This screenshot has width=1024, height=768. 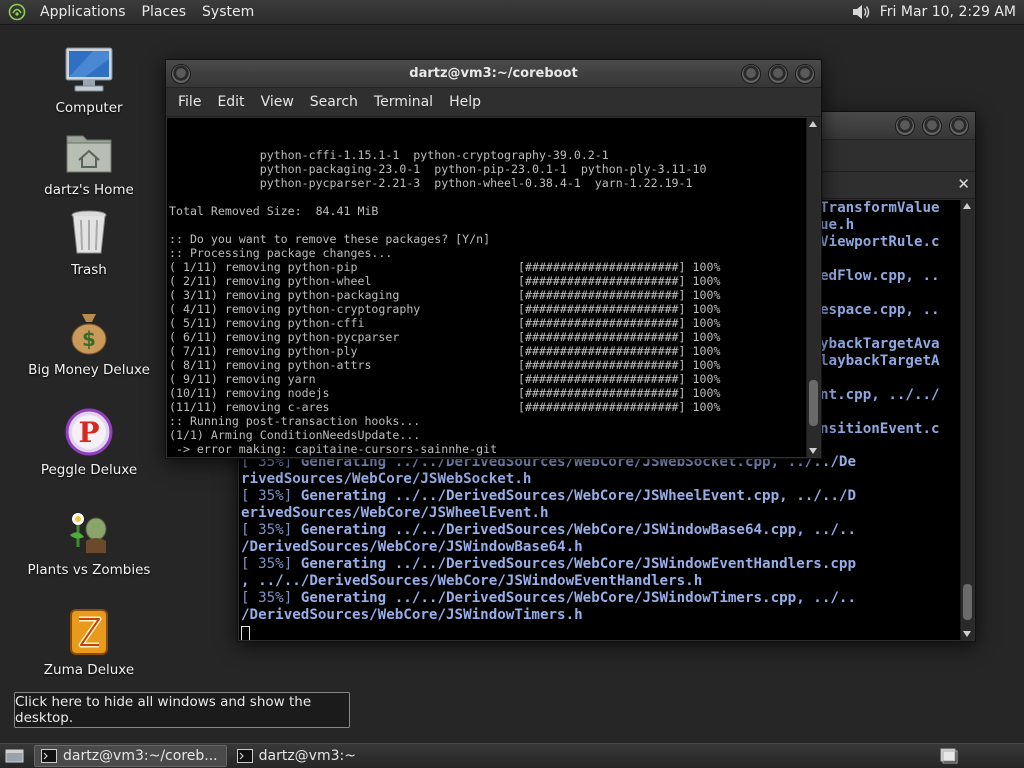 I want to click on money-bag-icon: $, so click(x=89, y=332).